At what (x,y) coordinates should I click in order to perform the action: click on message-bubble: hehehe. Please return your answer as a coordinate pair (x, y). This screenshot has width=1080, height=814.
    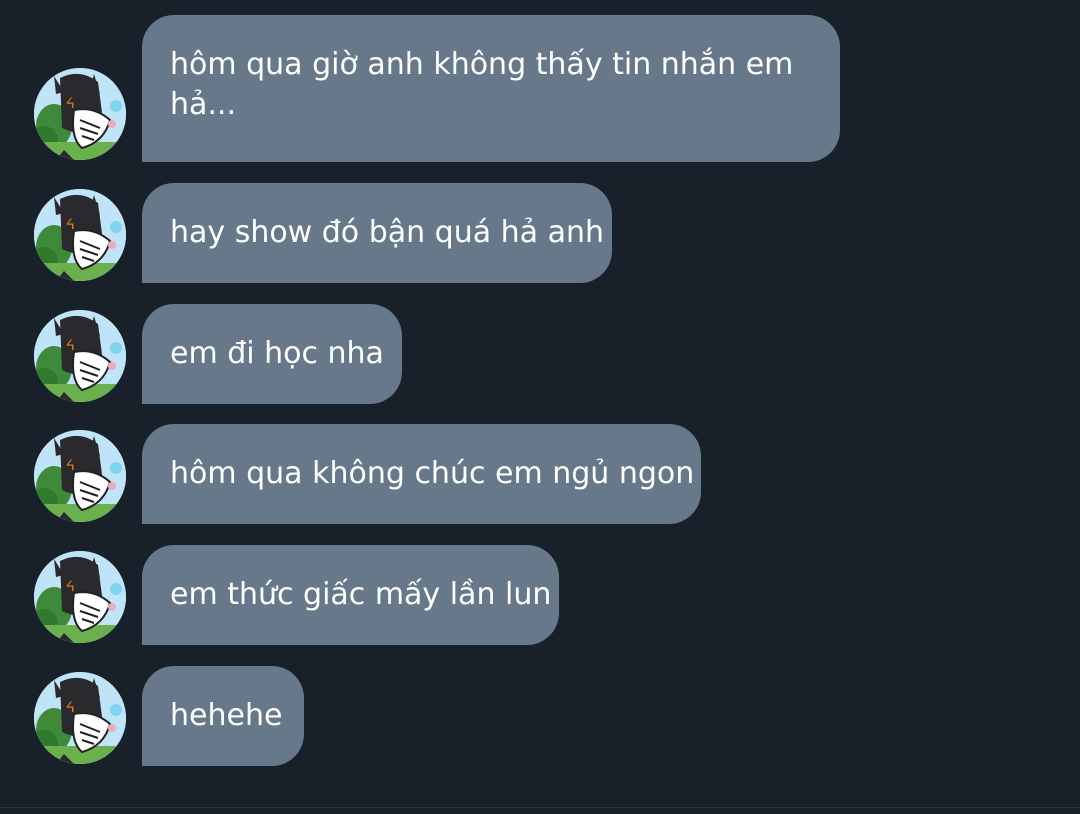
    Looking at the image, I should click on (223, 716).